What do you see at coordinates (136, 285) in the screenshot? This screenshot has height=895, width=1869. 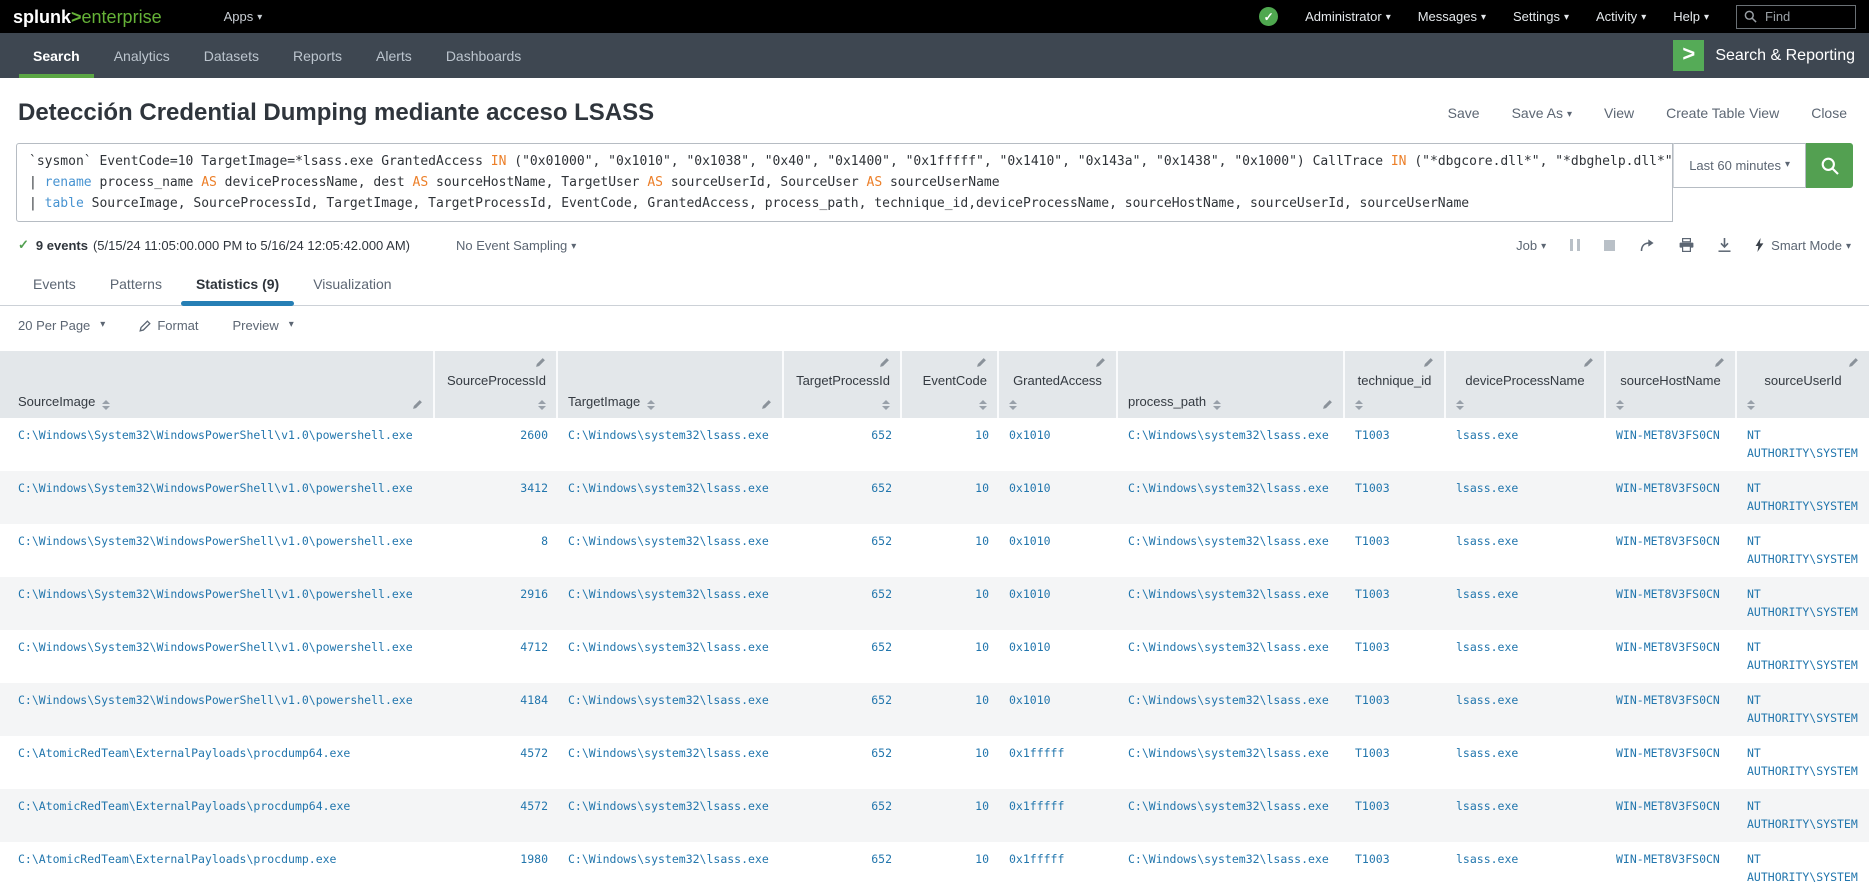 I see `tab-patterns: Patterns` at bounding box center [136, 285].